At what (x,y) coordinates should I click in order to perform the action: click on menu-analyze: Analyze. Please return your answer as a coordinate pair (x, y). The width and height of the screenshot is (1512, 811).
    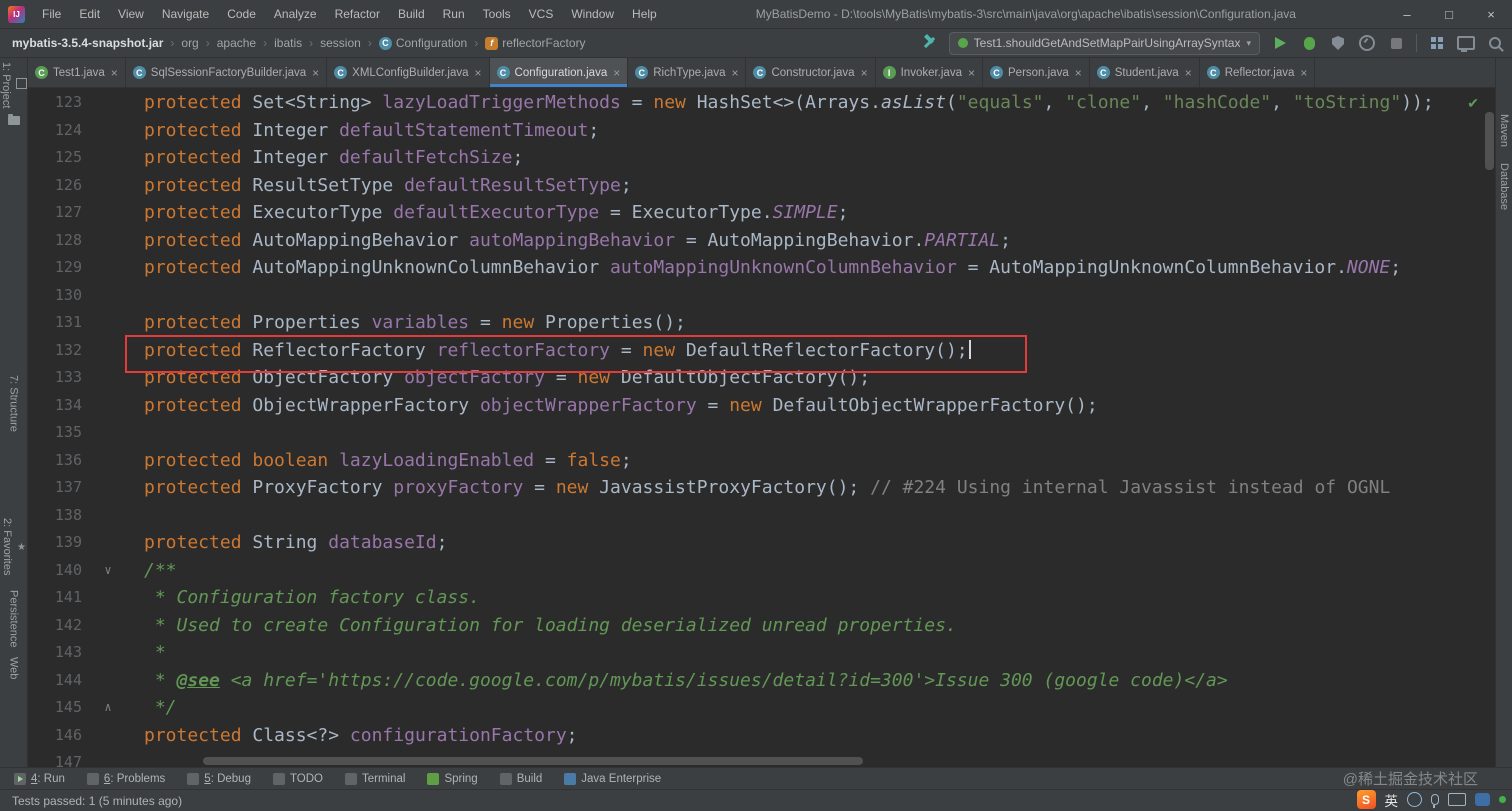
    Looking at the image, I should click on (295, 14).